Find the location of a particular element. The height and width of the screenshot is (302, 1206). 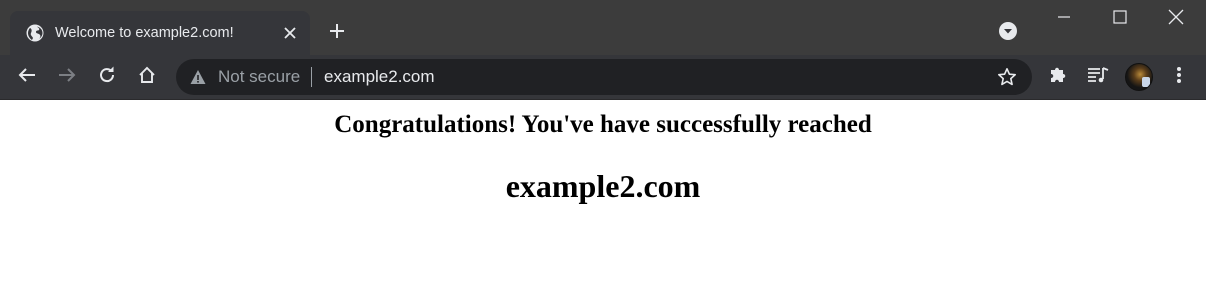

kebab-menu-icon is located at coordinates (1179, 77).